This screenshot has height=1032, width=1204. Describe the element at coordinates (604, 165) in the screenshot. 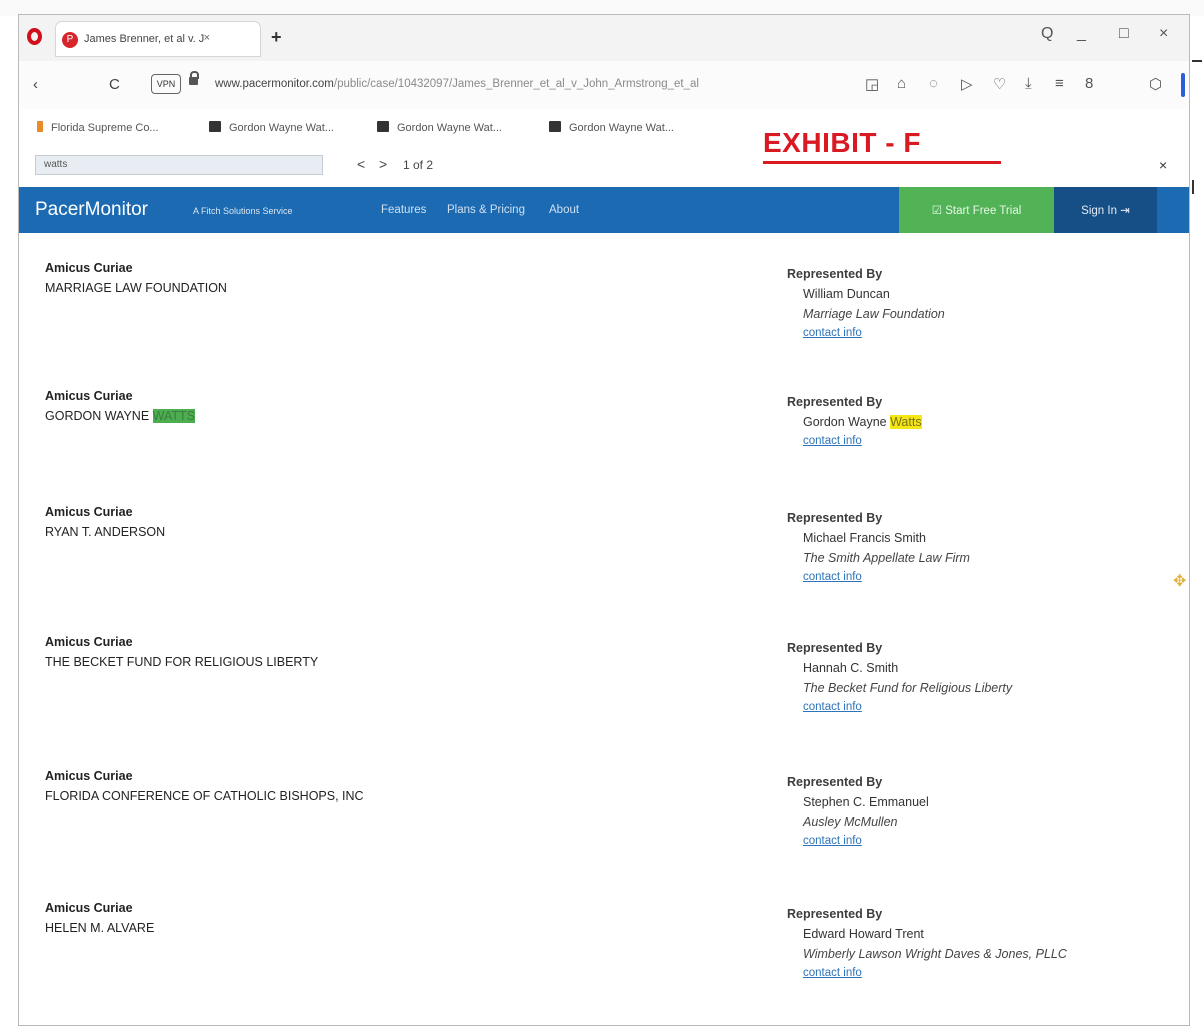

I see `find-bar: watts < > 1 of 2 ×` at that location.